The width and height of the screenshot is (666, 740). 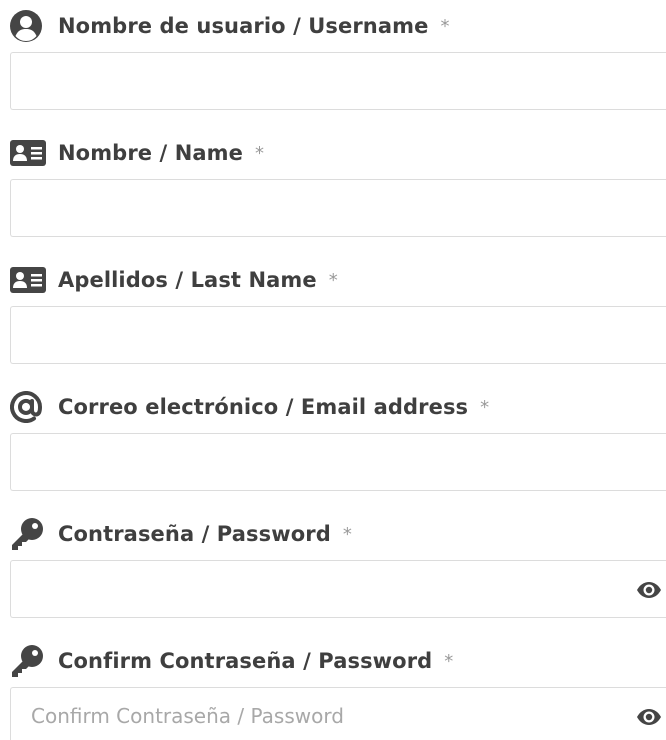 I want to click on confirm-password-label-row: Confirm Contraseña / Password *, so click(x=231, y=661).